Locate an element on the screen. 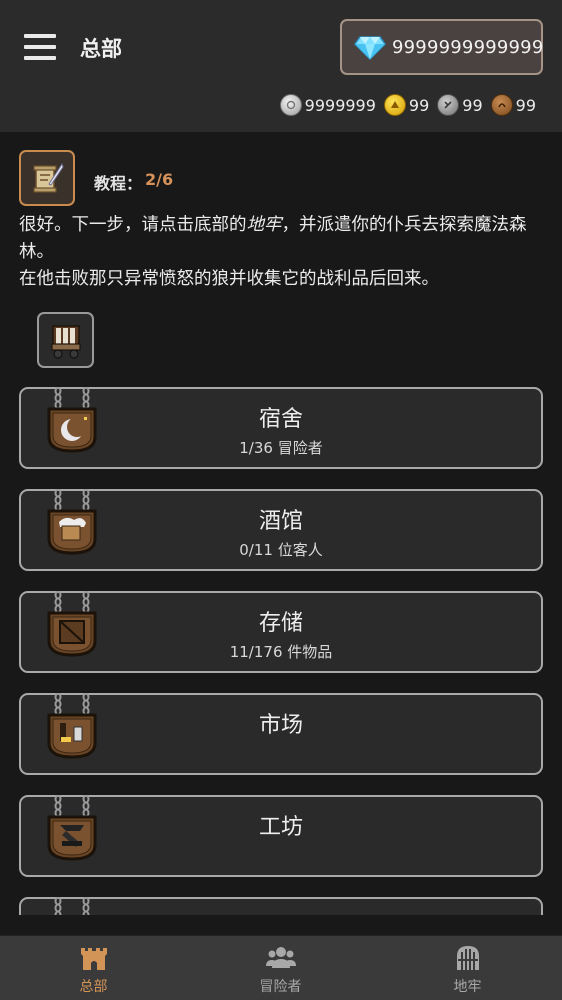  top-bar: 总部 9999999999999 9999999 99 99 99 is located at coordinates (281, 66).